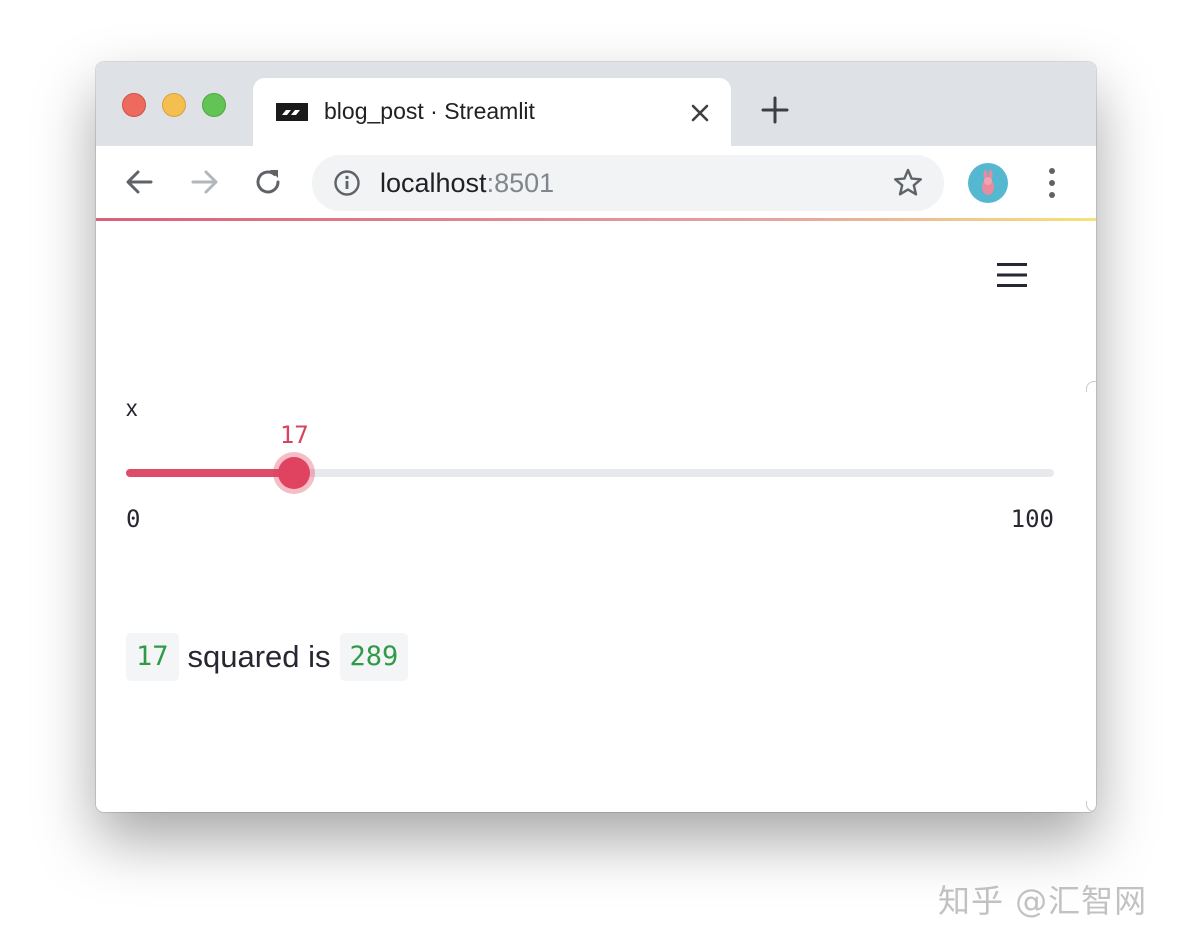 The width and height of the screenshot is (1192, 946). I want to click on slider-thumb, so click(294, 473).